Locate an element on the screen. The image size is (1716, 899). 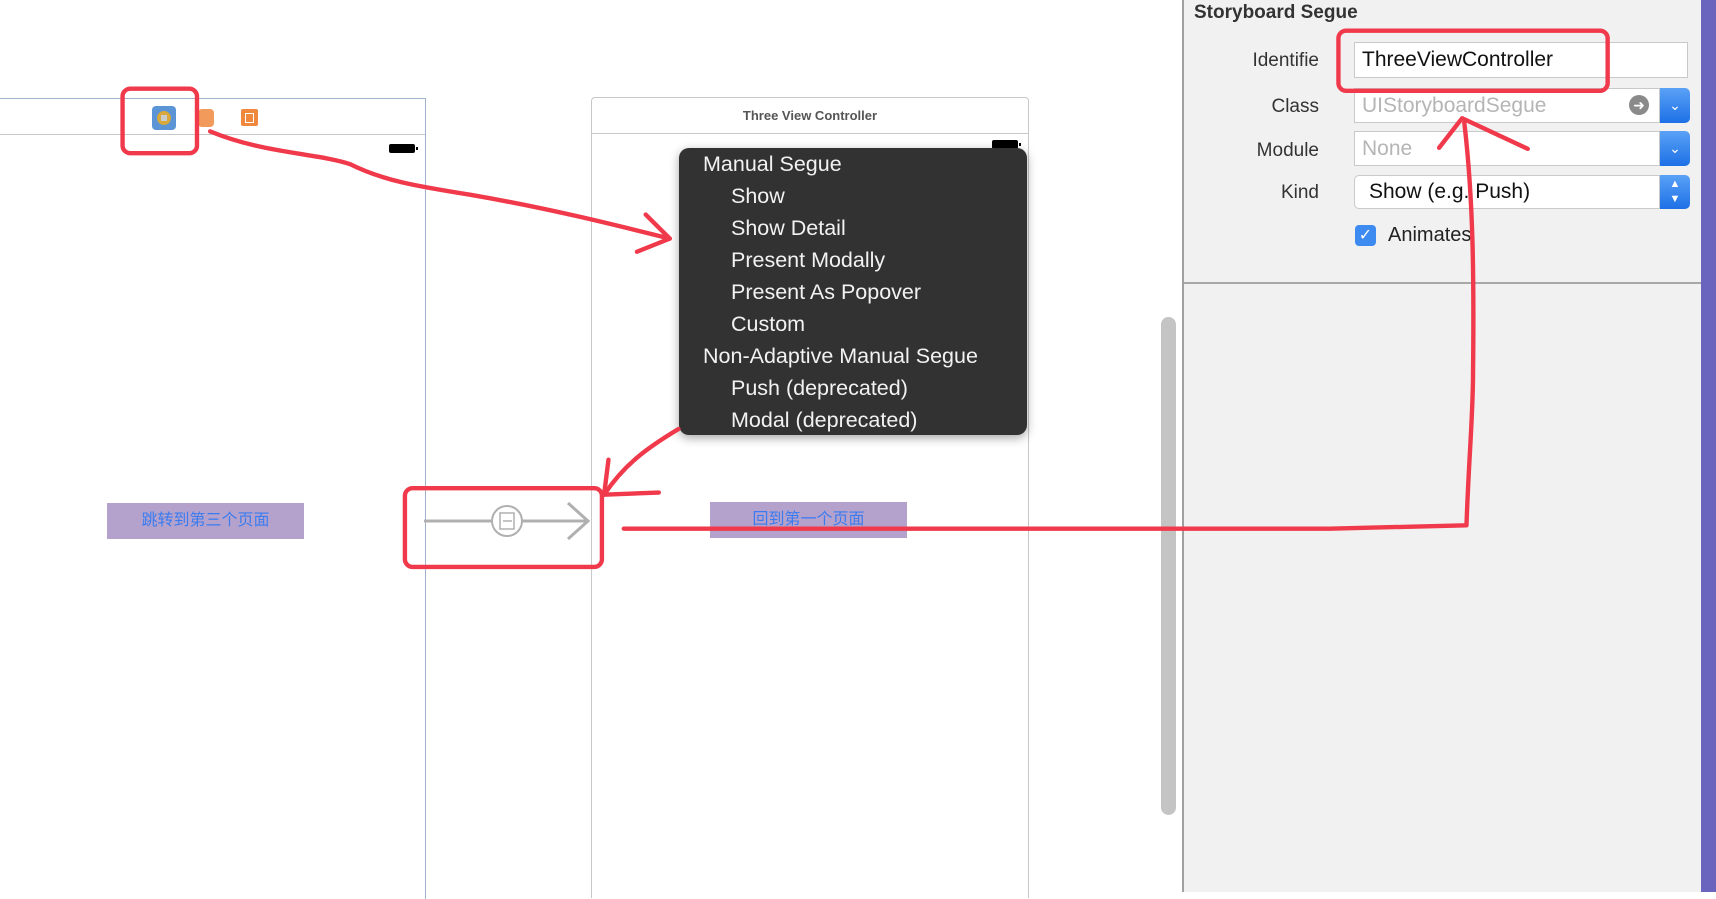
identifier-label: Identifie is located at coordinates (1285, 60).